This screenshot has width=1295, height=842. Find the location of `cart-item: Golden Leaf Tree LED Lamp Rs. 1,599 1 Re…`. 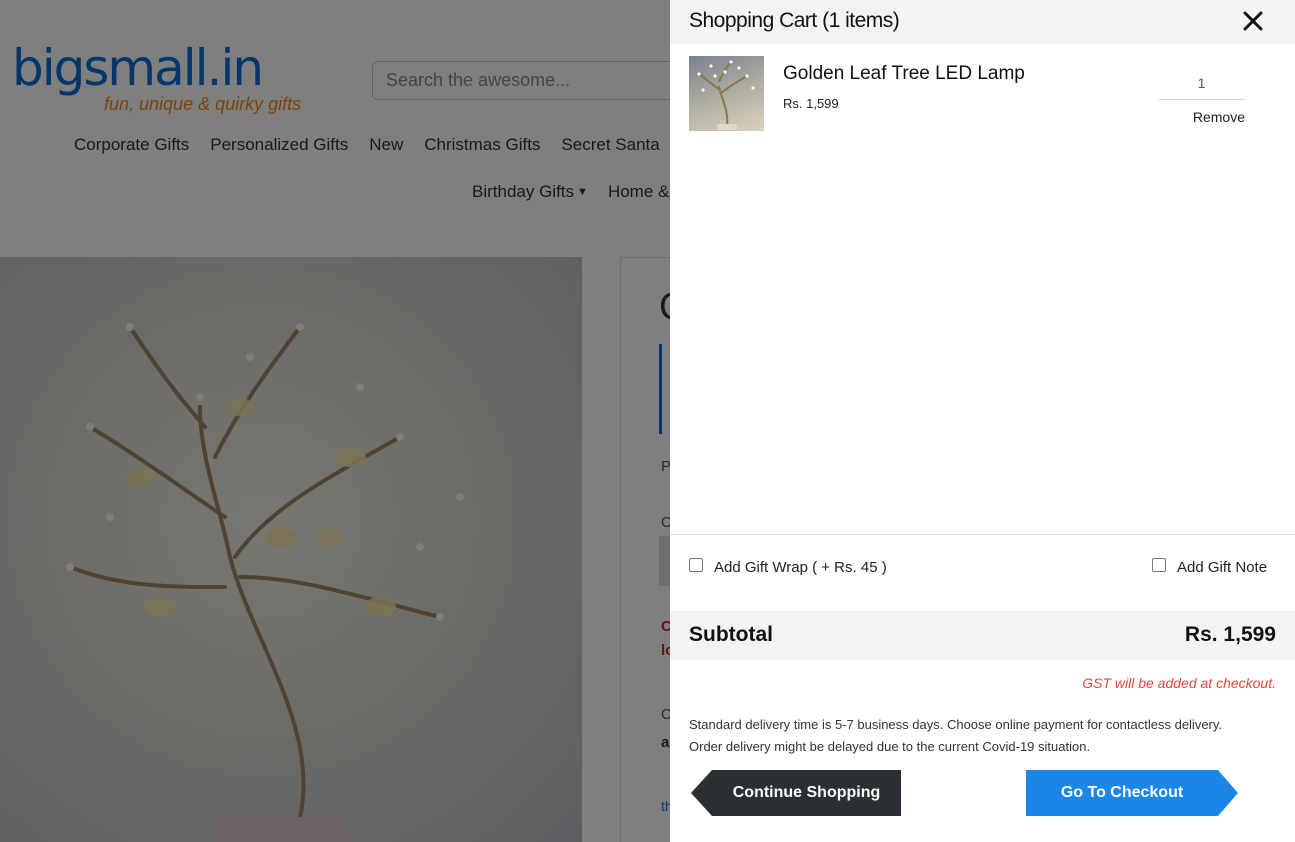

cart-item: Golden Leaf Tree LED Lamp Rs. 1,599 1 Re… is located at coordinates (982, 94).